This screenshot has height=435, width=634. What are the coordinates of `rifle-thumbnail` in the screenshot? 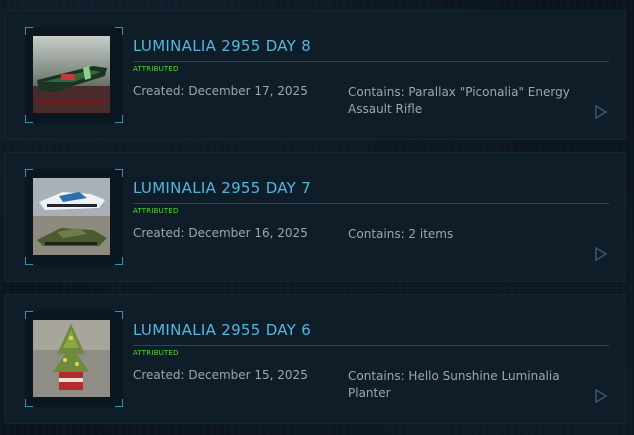 It's located at (71, 74).